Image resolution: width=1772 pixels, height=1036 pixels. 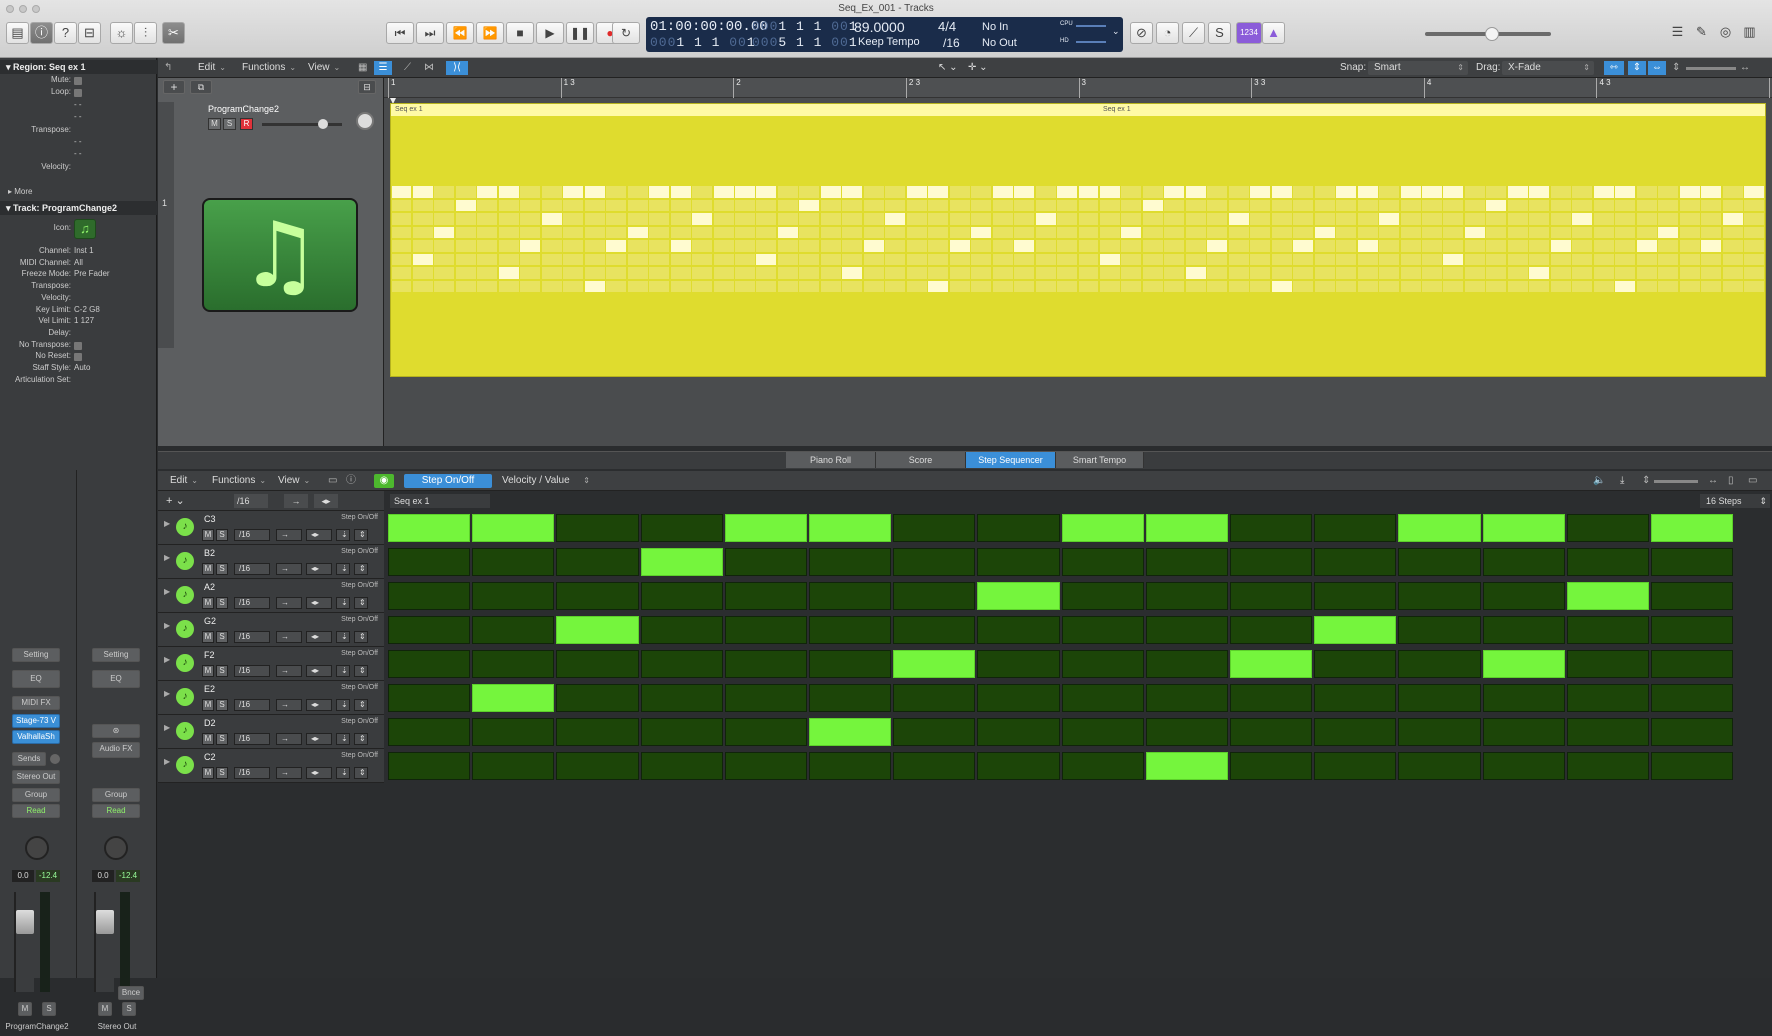 What do you see at coordinates (239, 481) in the screenshot?
I see `editor-functions-menu: Functions ⌄` at bounding box center [239, 481].